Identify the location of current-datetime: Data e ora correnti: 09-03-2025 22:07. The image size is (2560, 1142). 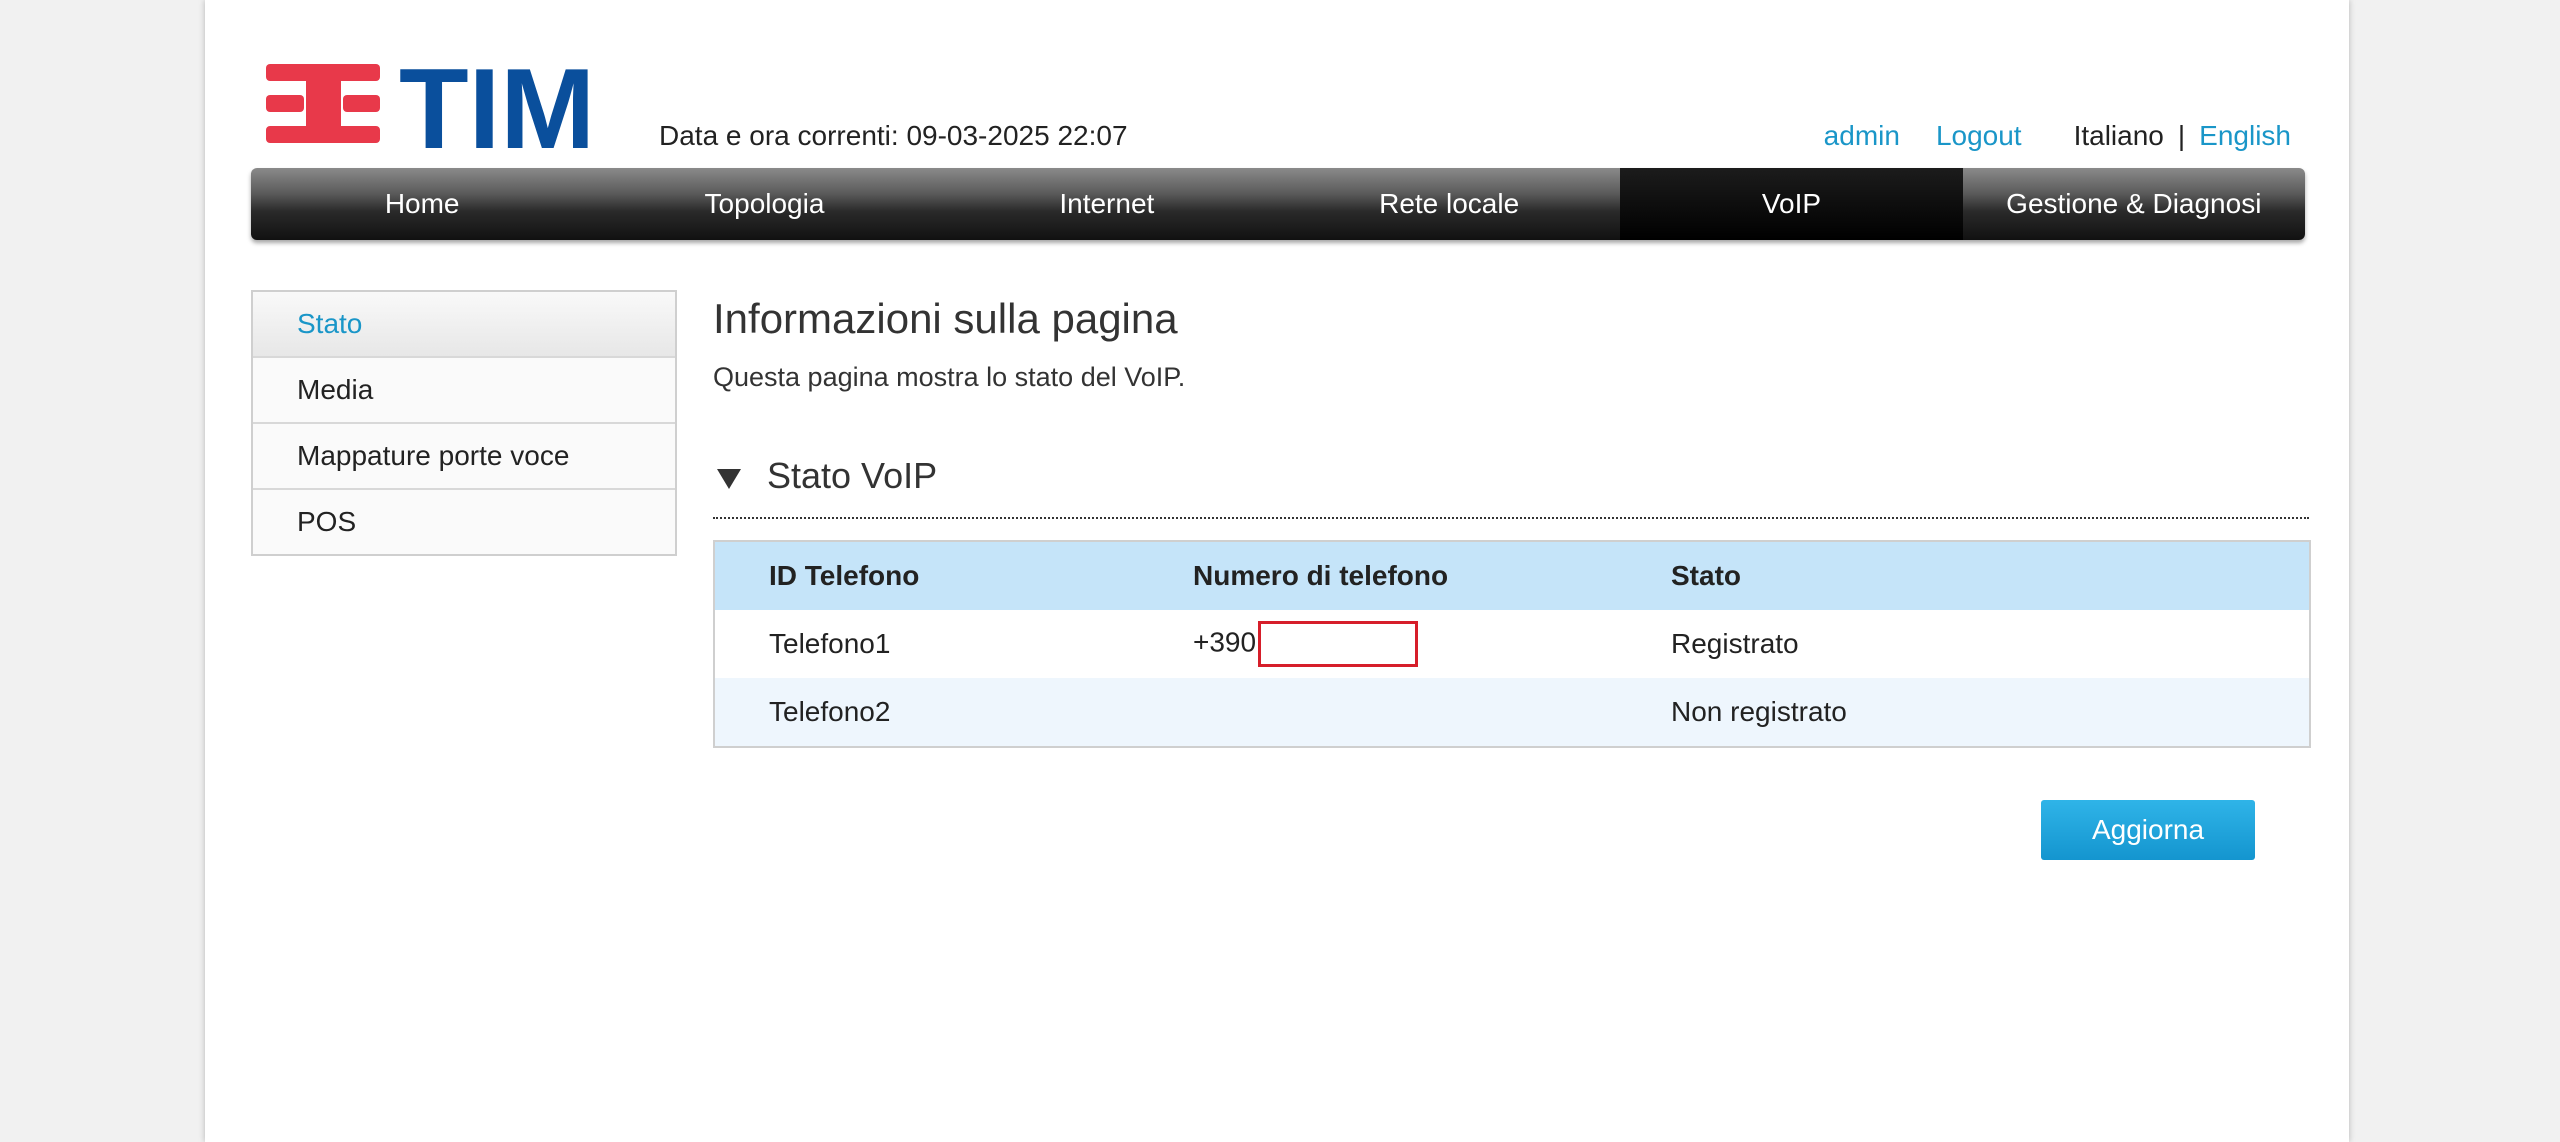
(893, 135).